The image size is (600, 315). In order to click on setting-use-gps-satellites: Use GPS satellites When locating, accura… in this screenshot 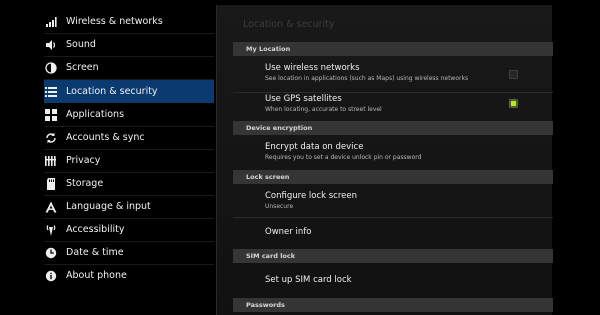, I will do `click(400, 104)`.